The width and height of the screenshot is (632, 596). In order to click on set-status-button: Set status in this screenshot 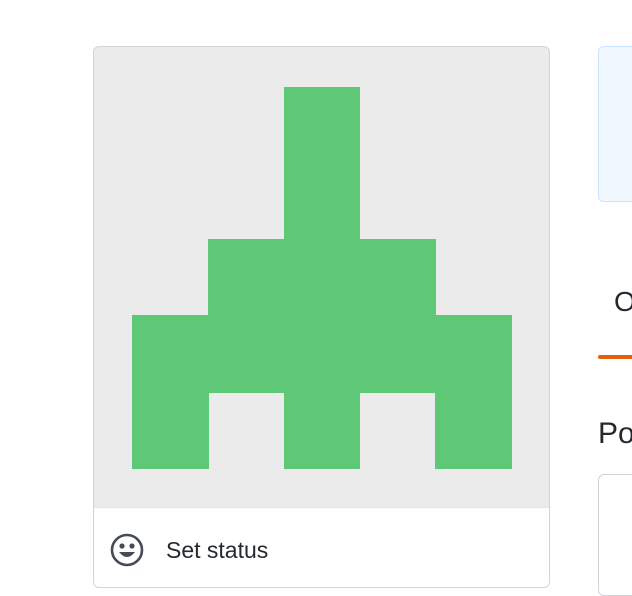, I will do `click(321, 547)`.